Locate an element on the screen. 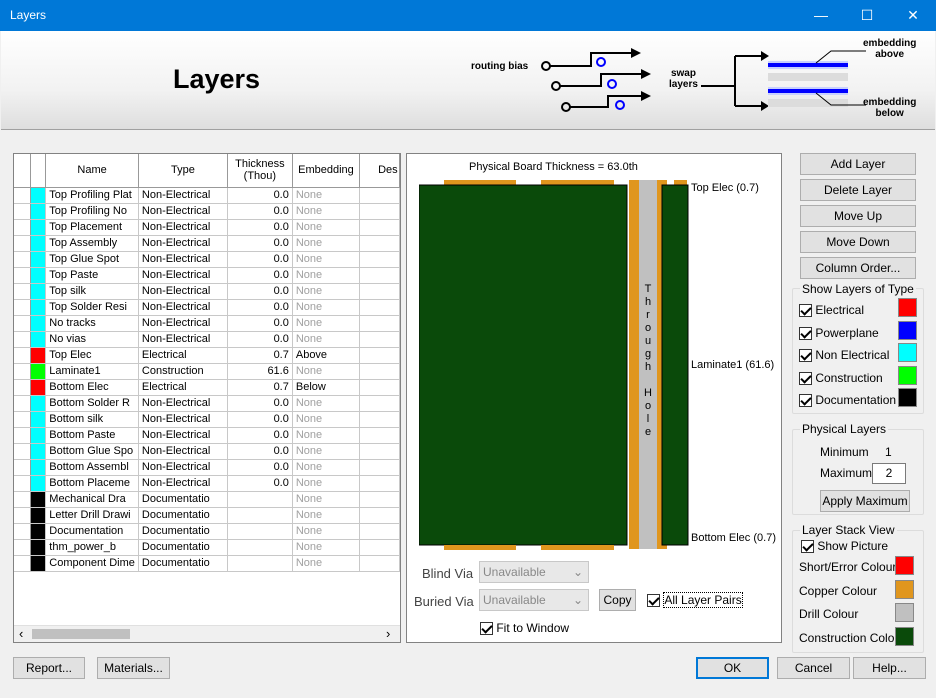  table-row: Top Paste Non-Electrical 0.0 None is located at coordinates (207, 275).